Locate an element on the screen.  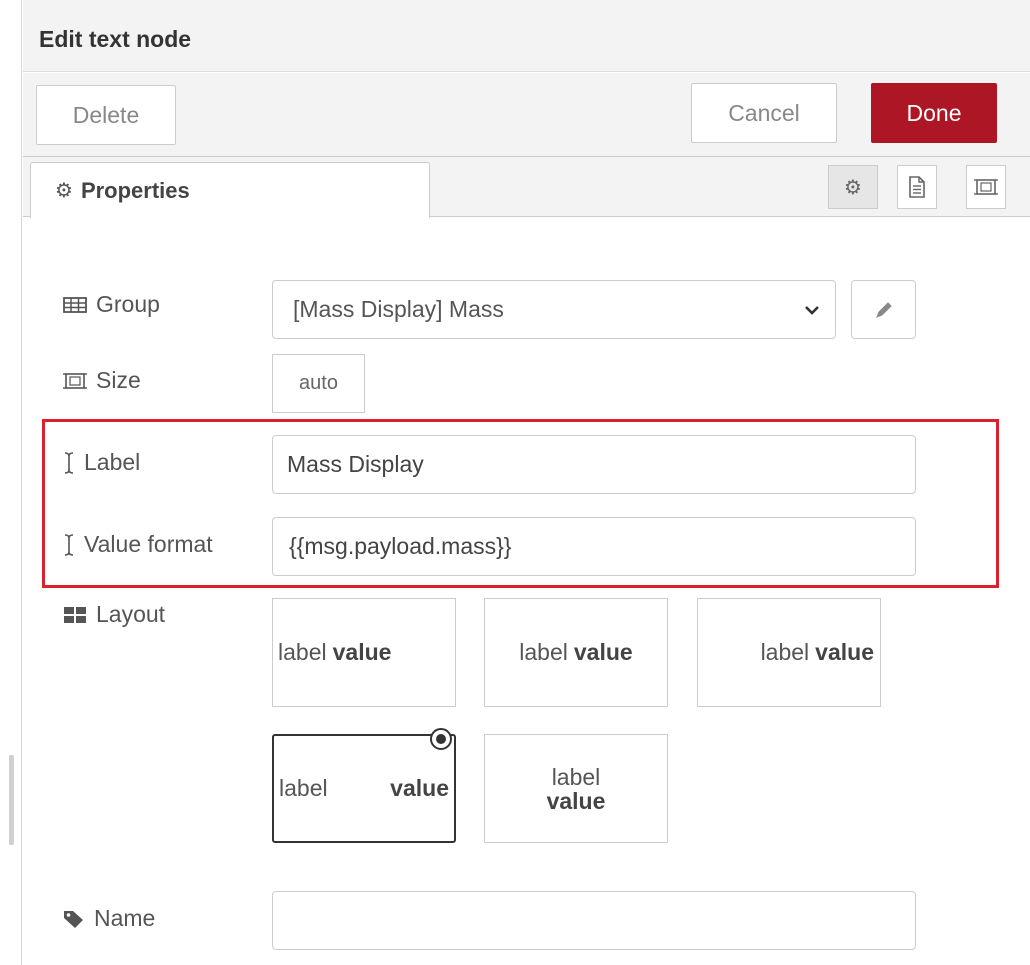
tab-settings: ⚙ is located at coordinates (853, 187).